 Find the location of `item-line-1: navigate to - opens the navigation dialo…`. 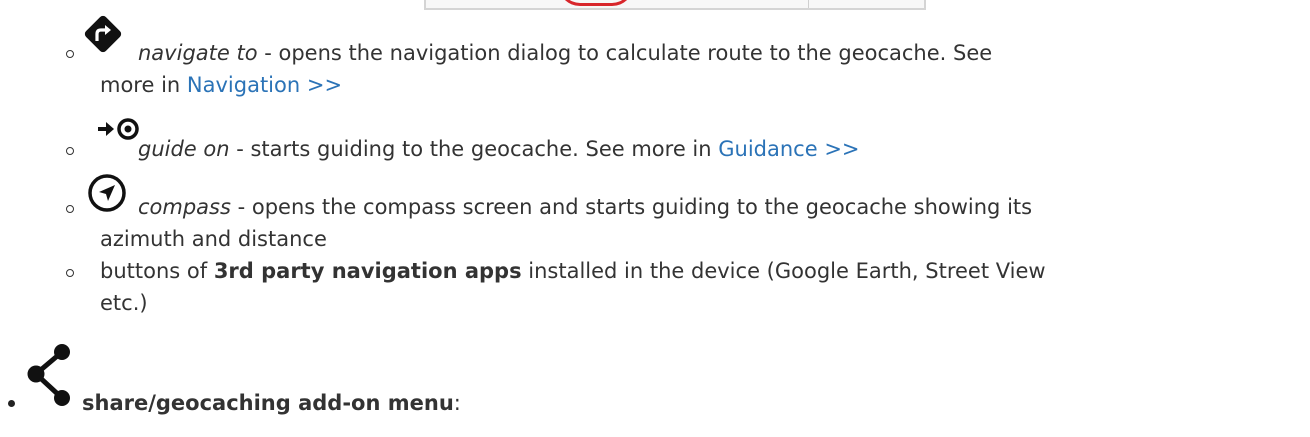

item-line-1: navigate to - opens the navigation dialo… is located at coordinates (565, 53).